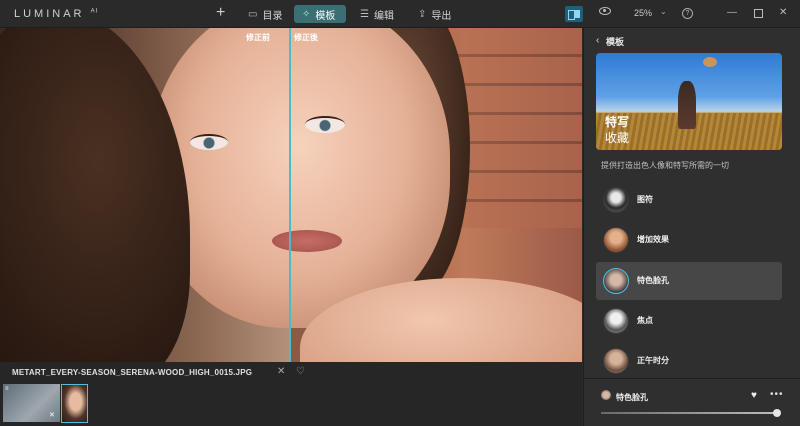 The width and height of the screenshot is (800, 426). I want to click on more-options-icon: •••, so click(777, 394).